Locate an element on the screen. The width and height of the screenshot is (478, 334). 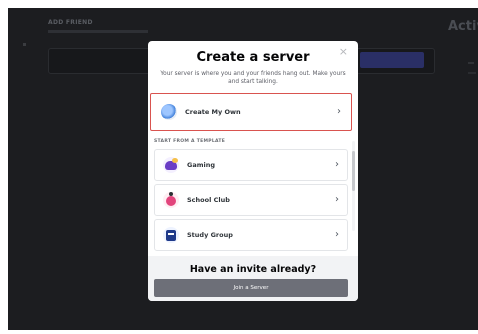
active-now-heading: Activ is located at coordinates (463, 26).